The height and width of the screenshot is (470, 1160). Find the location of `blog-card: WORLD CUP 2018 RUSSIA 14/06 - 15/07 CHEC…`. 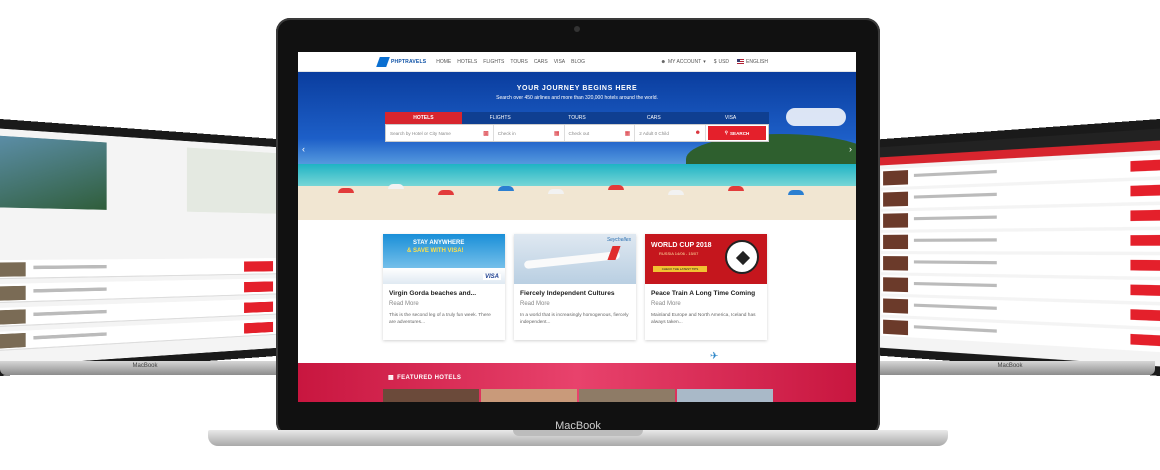

blog-card: WORLD CUP 2018 RUSSIA 14/06 - 15/07 CHEC… is located at coordinates (706, 287).